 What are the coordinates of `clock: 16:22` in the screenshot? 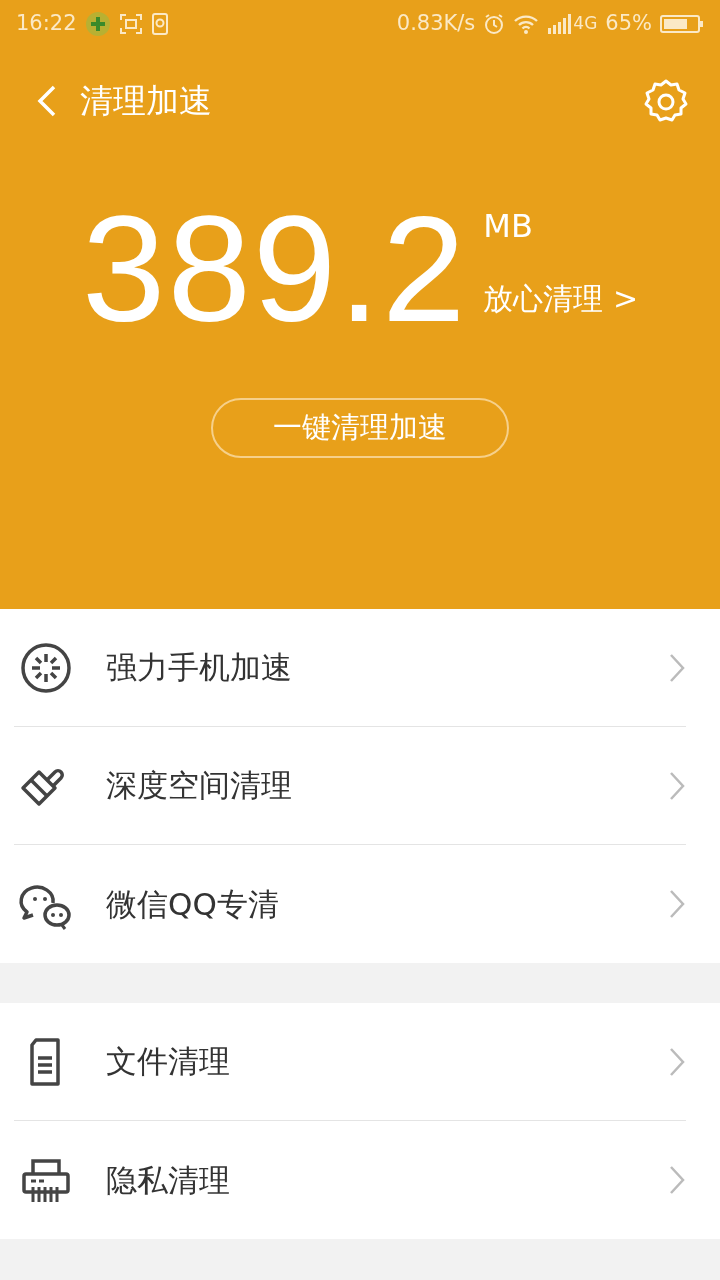 It's located at (46, 24).